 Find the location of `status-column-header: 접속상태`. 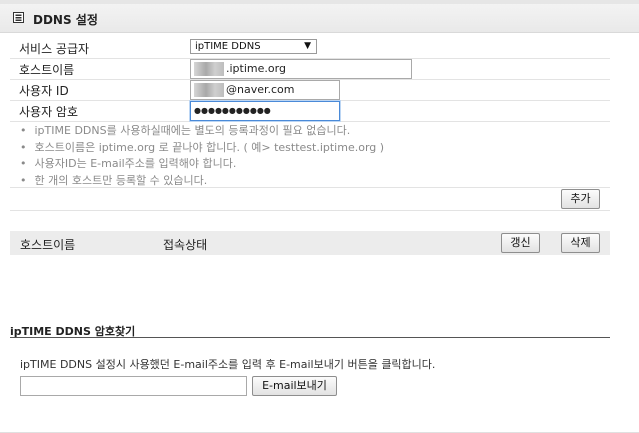

status-column-header: 접속상태 is located at coordinates (185, 245).